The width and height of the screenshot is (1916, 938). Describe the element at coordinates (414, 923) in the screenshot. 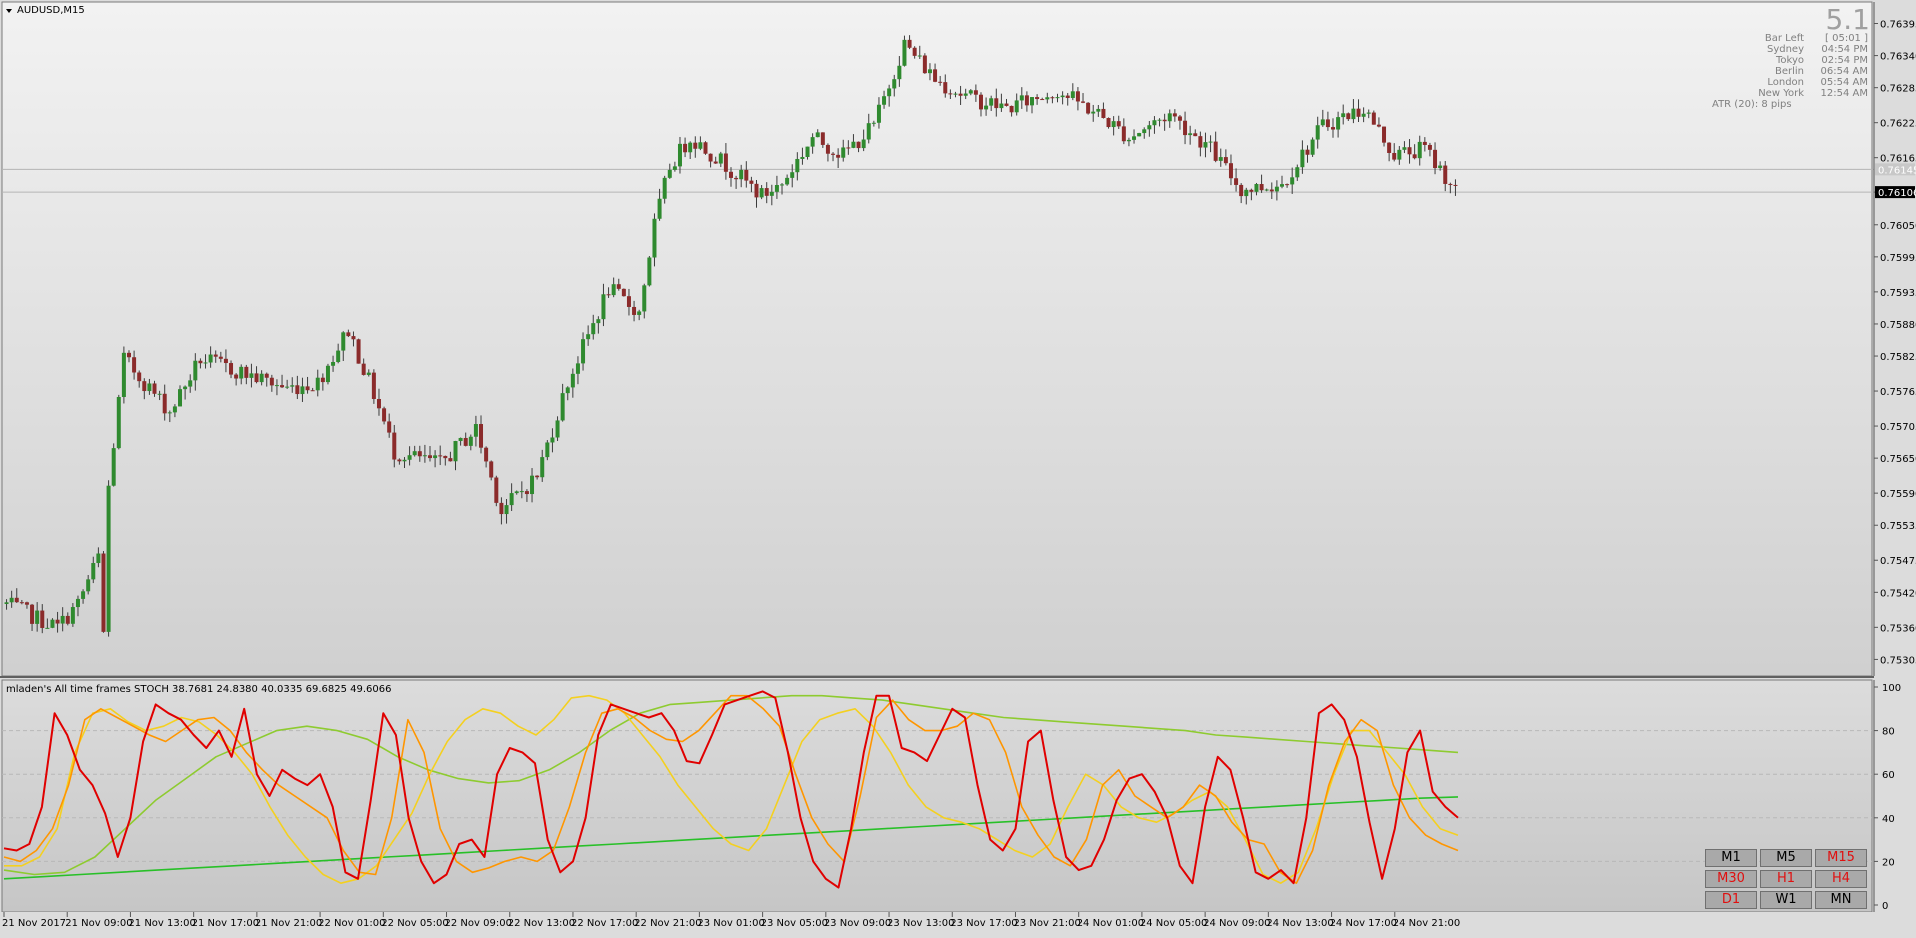

I see `time-tick-label: 22 Nov 05:00` at that location.